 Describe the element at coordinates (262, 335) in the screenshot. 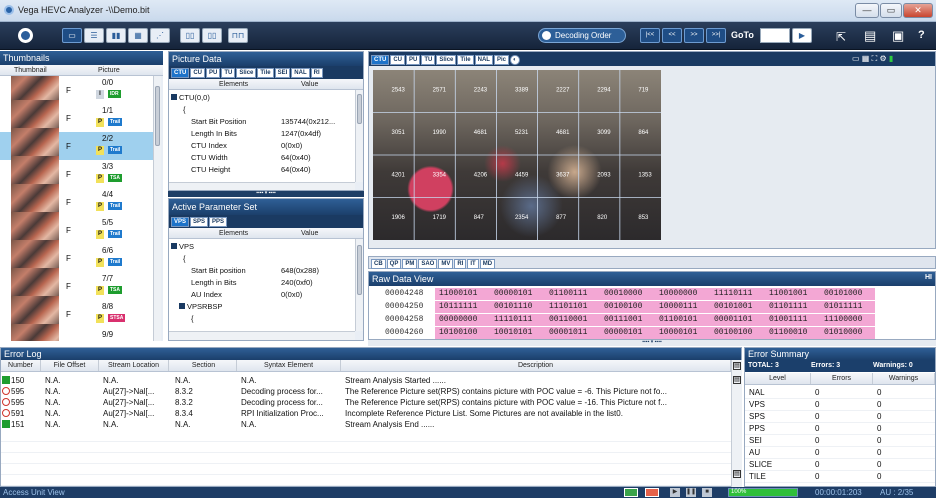

I see `active-param-hscroll` at that location.